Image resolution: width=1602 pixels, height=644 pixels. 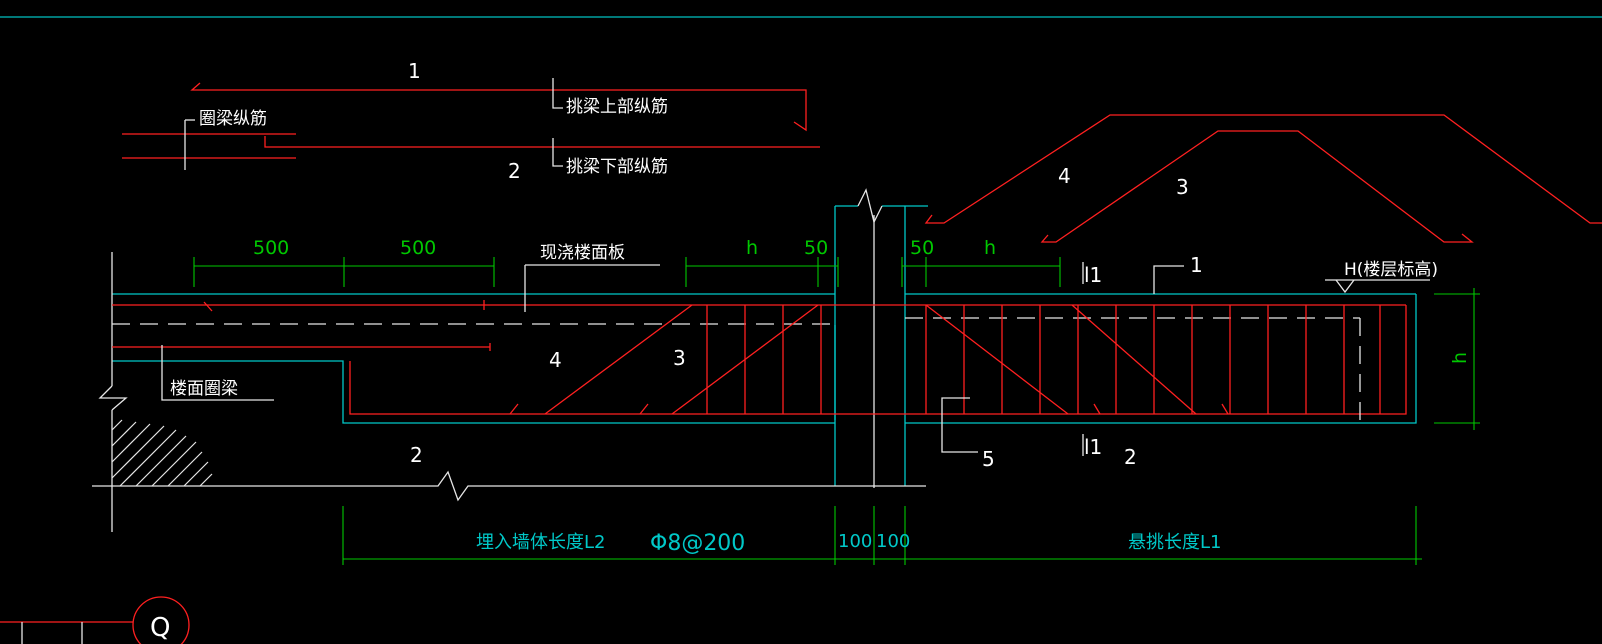 What do you see at coordinates (1153, 359) in the screenshot?
I see `stirrups-right` at bounding box center [1153, 359].